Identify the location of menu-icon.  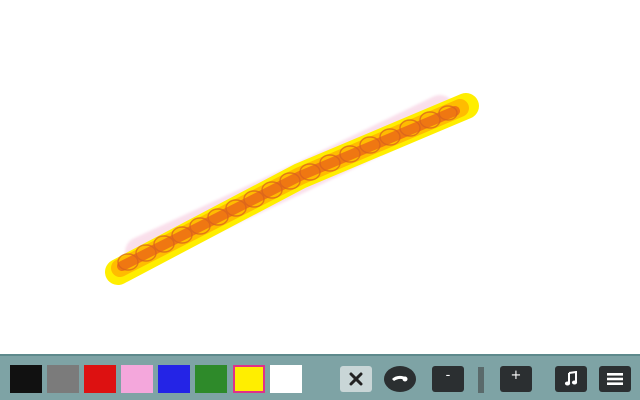
(615, 379).